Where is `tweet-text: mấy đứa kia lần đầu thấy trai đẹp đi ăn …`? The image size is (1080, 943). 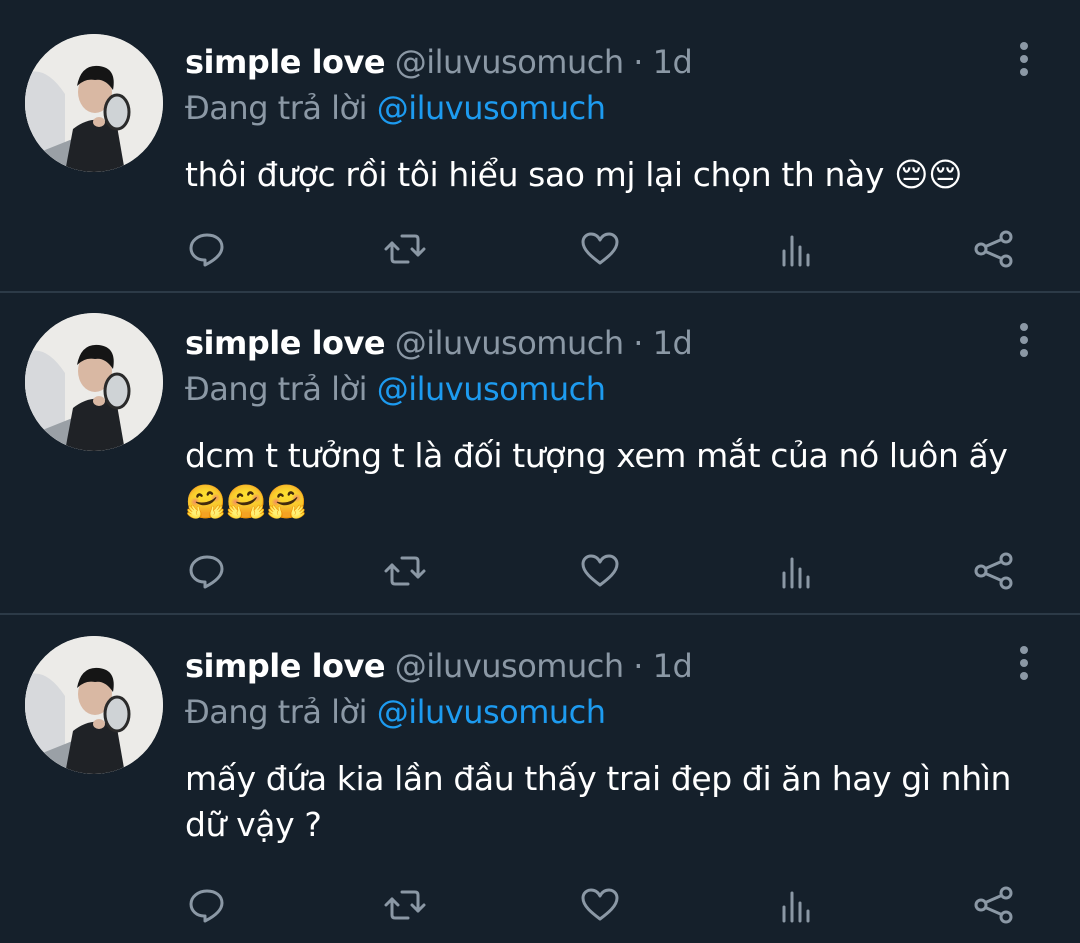
tweet-text: mấy đứa kia lần đầu thấy trai đẹp đi ăn … is located at coordinates (598, 801).